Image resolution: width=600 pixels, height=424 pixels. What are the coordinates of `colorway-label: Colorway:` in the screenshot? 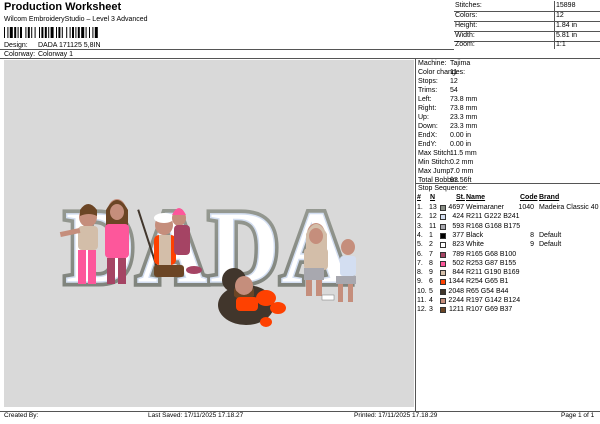 It's located at (20, 54).